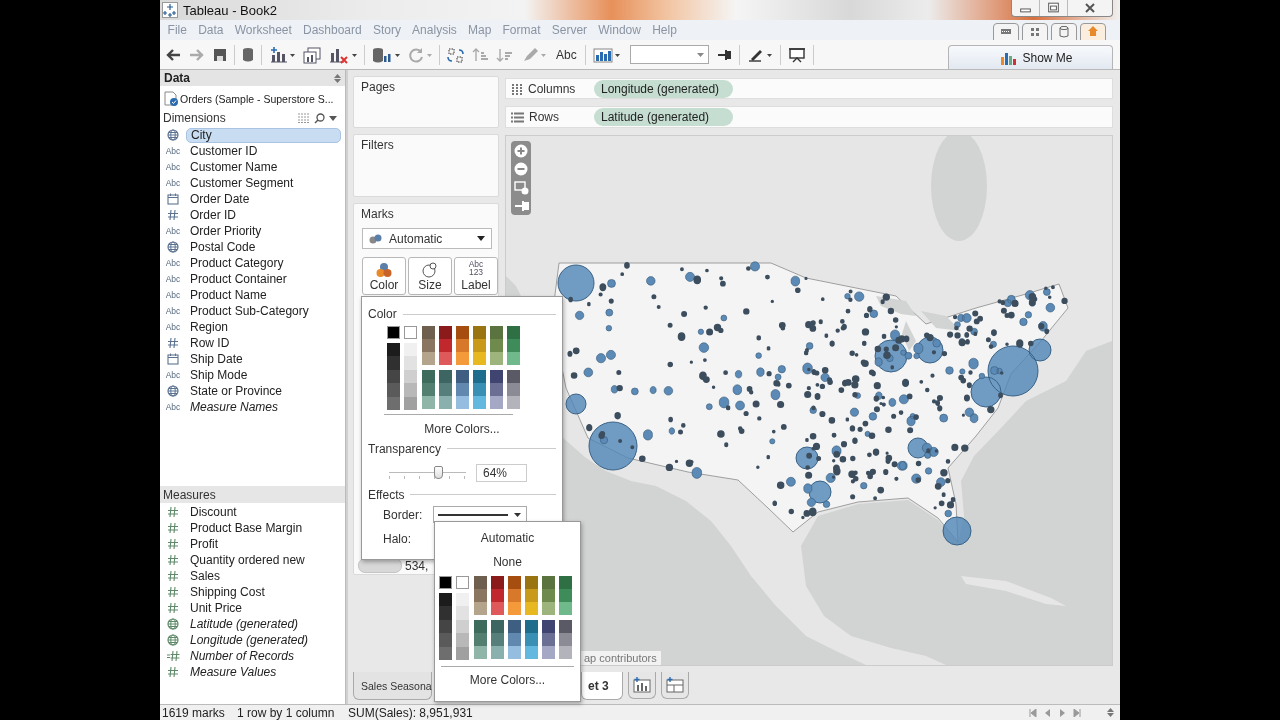 The height and width of the screenshot is (720, 1280). Describe the element at coordinates (247, 560) in the screenshot. I see `field-item: Quantity ordered new` at that location.